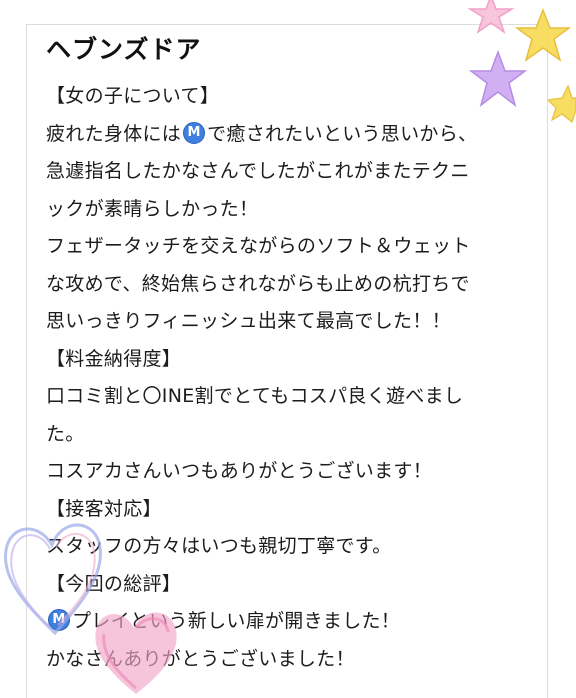 This screenshot has height=698, width=576. I want to click on review-line: スタッフの方々はいつも親切丁寧です。, so click(219, 546).